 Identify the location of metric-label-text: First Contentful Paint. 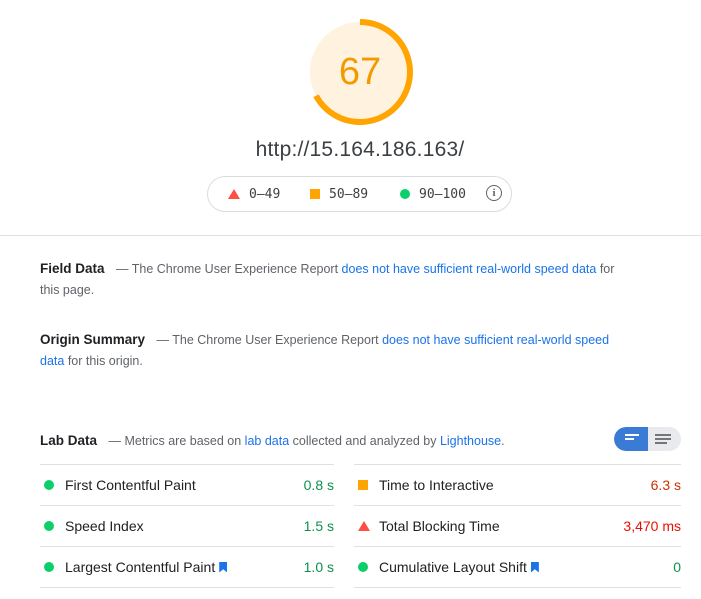
(130, 485).